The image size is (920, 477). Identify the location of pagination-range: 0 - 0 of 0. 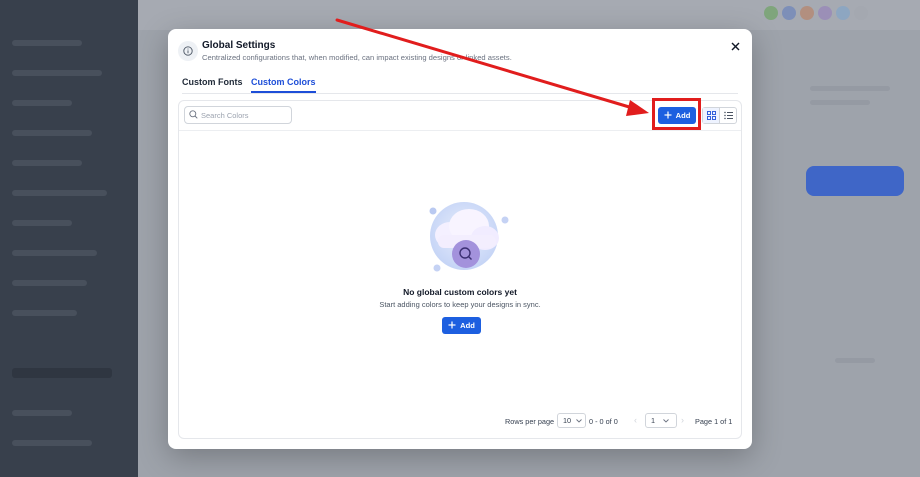
(603, 421).